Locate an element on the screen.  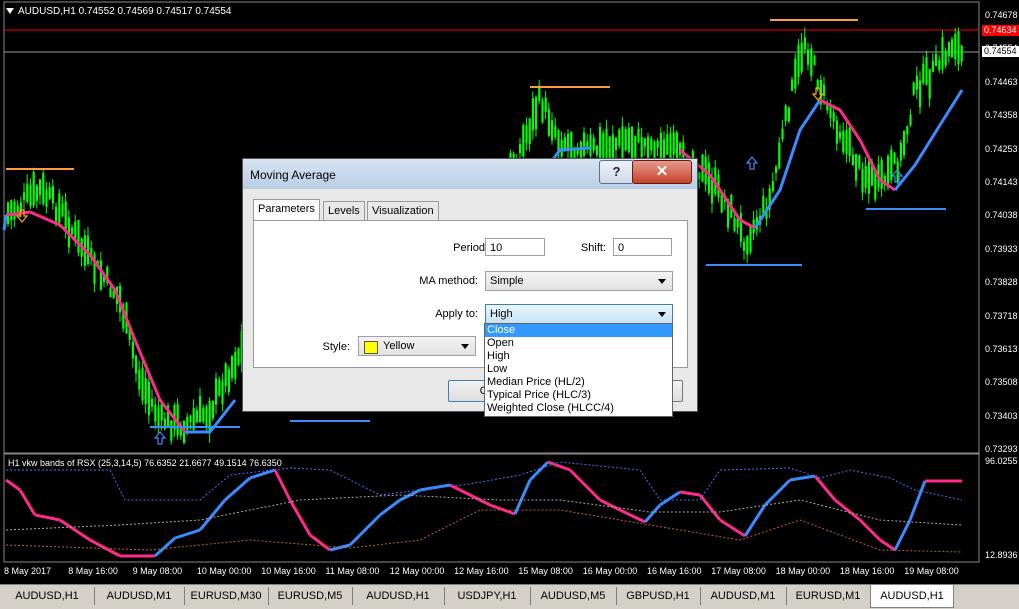
time-tick: 8 May 2017 is located at coordinates (28, 571).